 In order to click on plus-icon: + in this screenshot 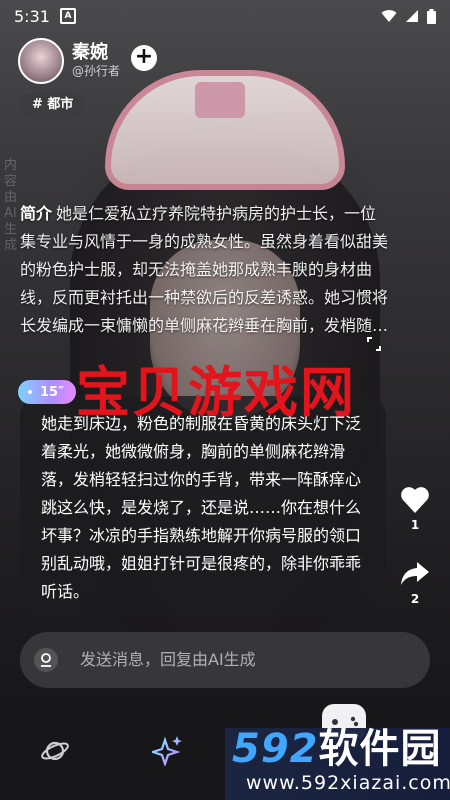, I will do `click(144, 56)`.